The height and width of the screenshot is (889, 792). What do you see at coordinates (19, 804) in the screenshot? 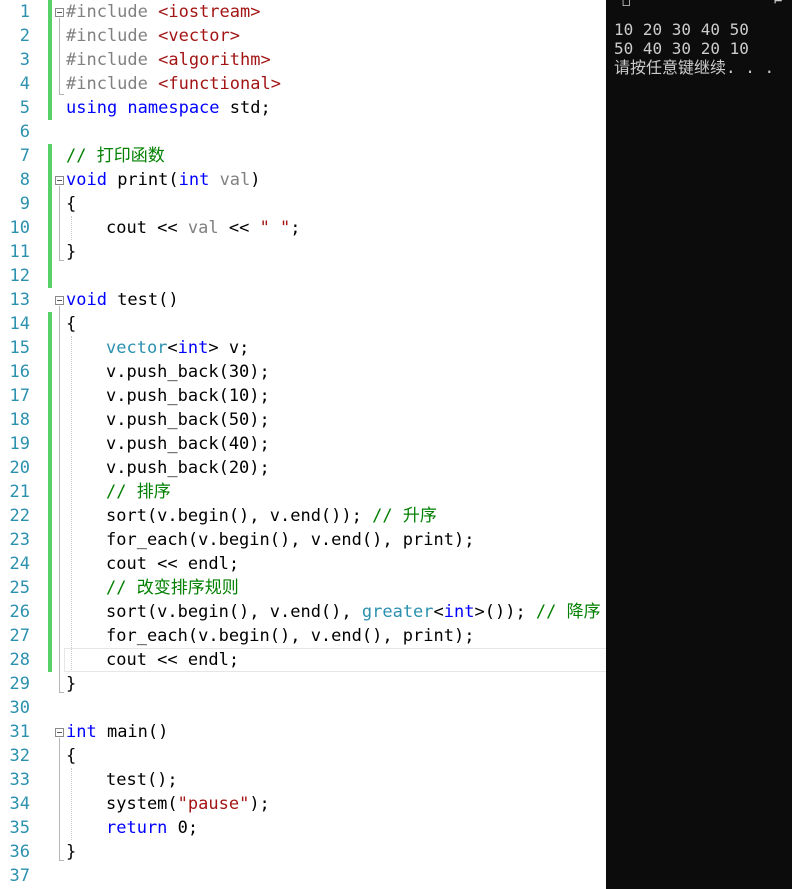
I see `line-number: 34` at bounding box center [19, 804].